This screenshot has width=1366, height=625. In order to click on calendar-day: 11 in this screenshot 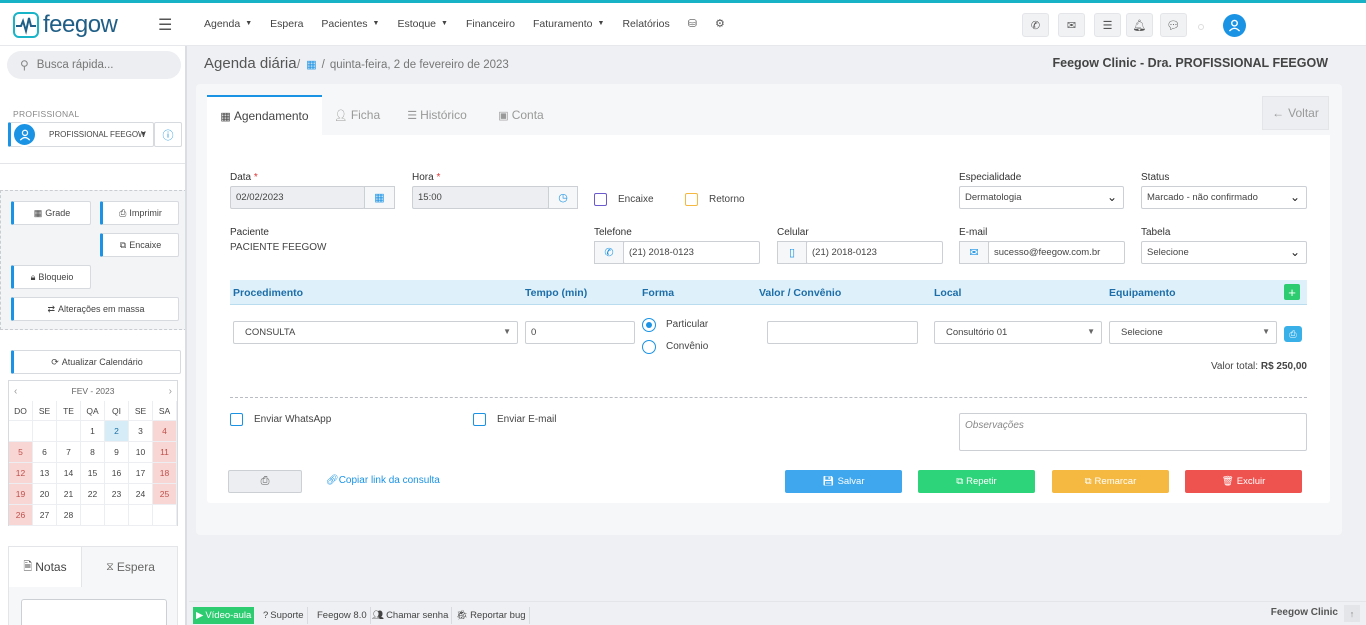, I will do `click(165, 452)`.